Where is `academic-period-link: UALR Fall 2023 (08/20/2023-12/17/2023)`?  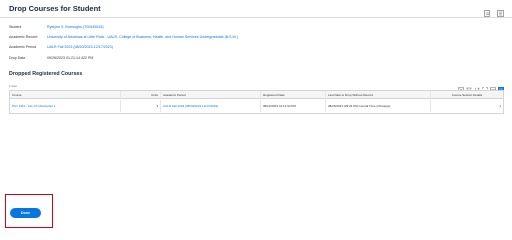 academic-period-link: UALR Fall 2023 (08/20/2023-12/17/2023) is located at coordinates (80, 47).